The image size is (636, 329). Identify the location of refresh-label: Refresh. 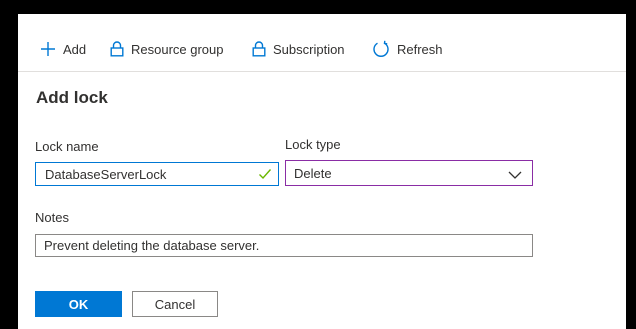
(420, 49).